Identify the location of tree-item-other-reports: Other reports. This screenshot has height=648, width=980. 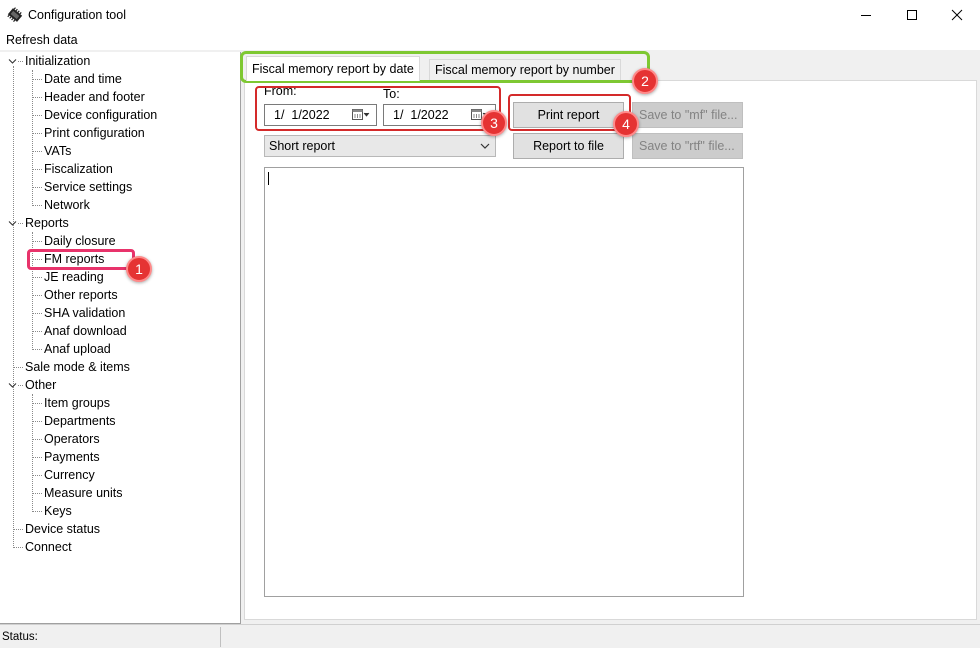
(81, 295).